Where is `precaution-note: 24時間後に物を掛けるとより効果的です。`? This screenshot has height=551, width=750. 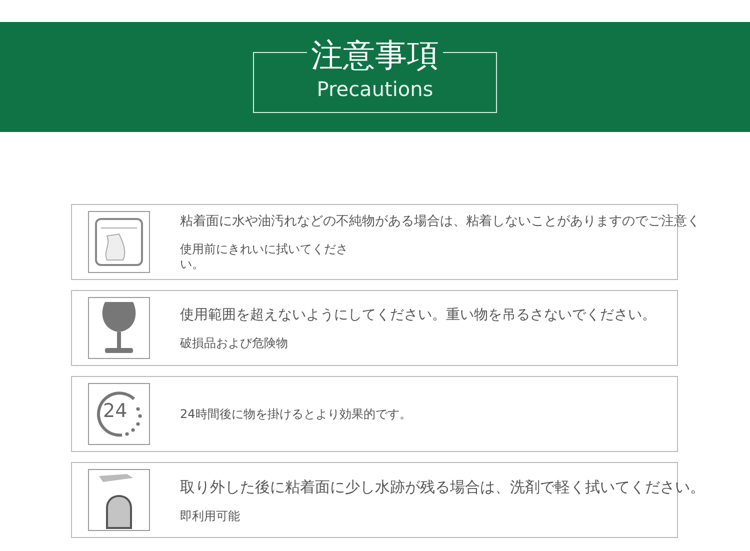 precaution-note: 24時間後に物を掛けるとより効果的です。 is located at coordinates (296, 414).